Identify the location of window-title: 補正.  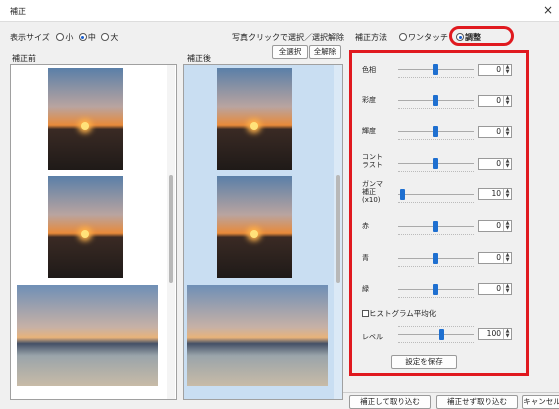
(18, 11).